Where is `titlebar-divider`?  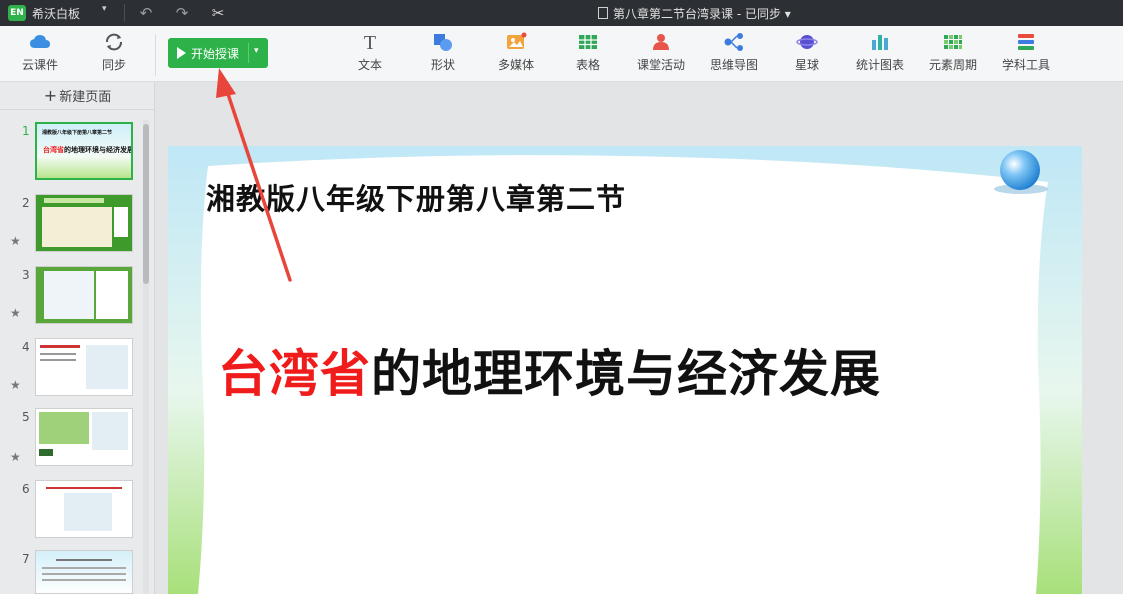 titlebar-divider is located at coordinates (124, 13).